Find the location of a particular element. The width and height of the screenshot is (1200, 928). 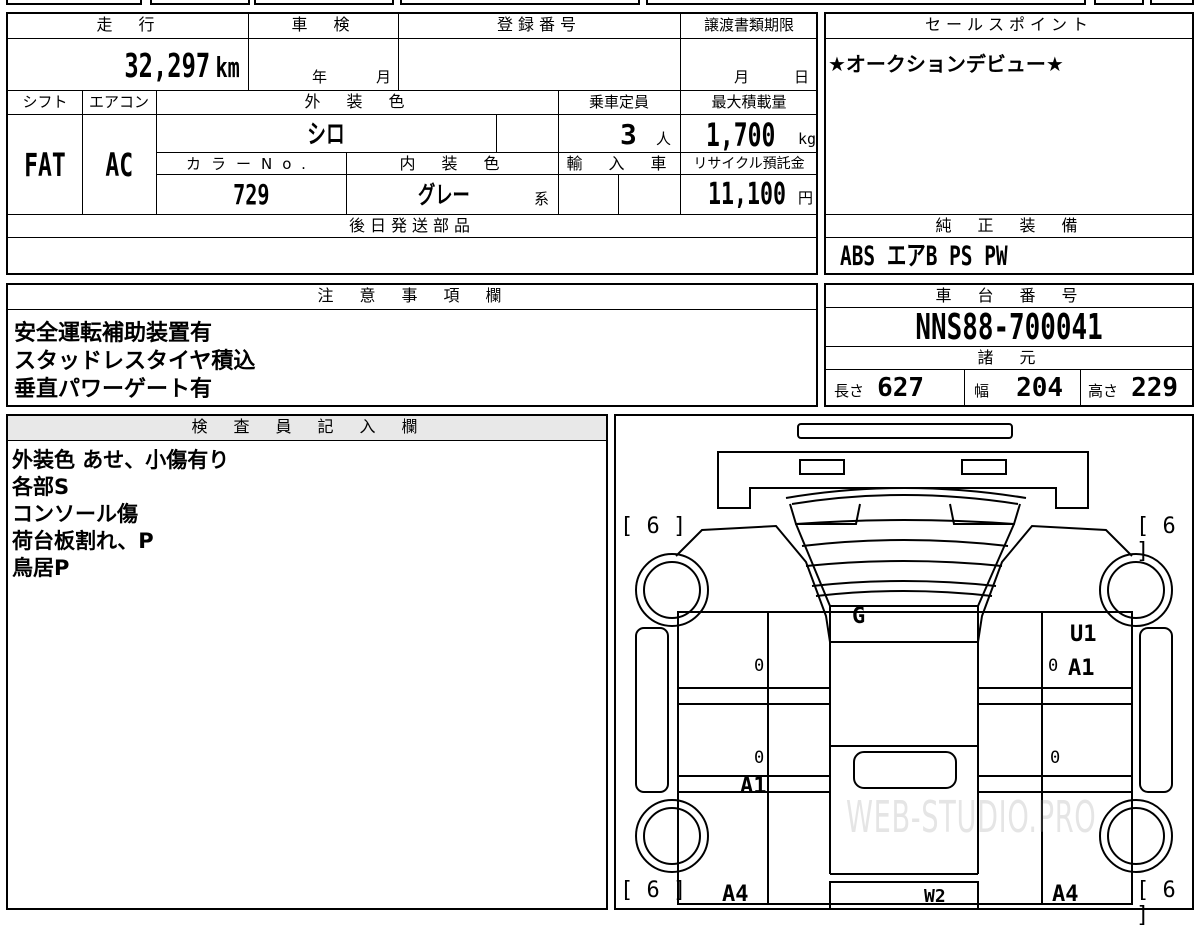

capacity-header: 乗車定員 is located at coordinates (618, 102).